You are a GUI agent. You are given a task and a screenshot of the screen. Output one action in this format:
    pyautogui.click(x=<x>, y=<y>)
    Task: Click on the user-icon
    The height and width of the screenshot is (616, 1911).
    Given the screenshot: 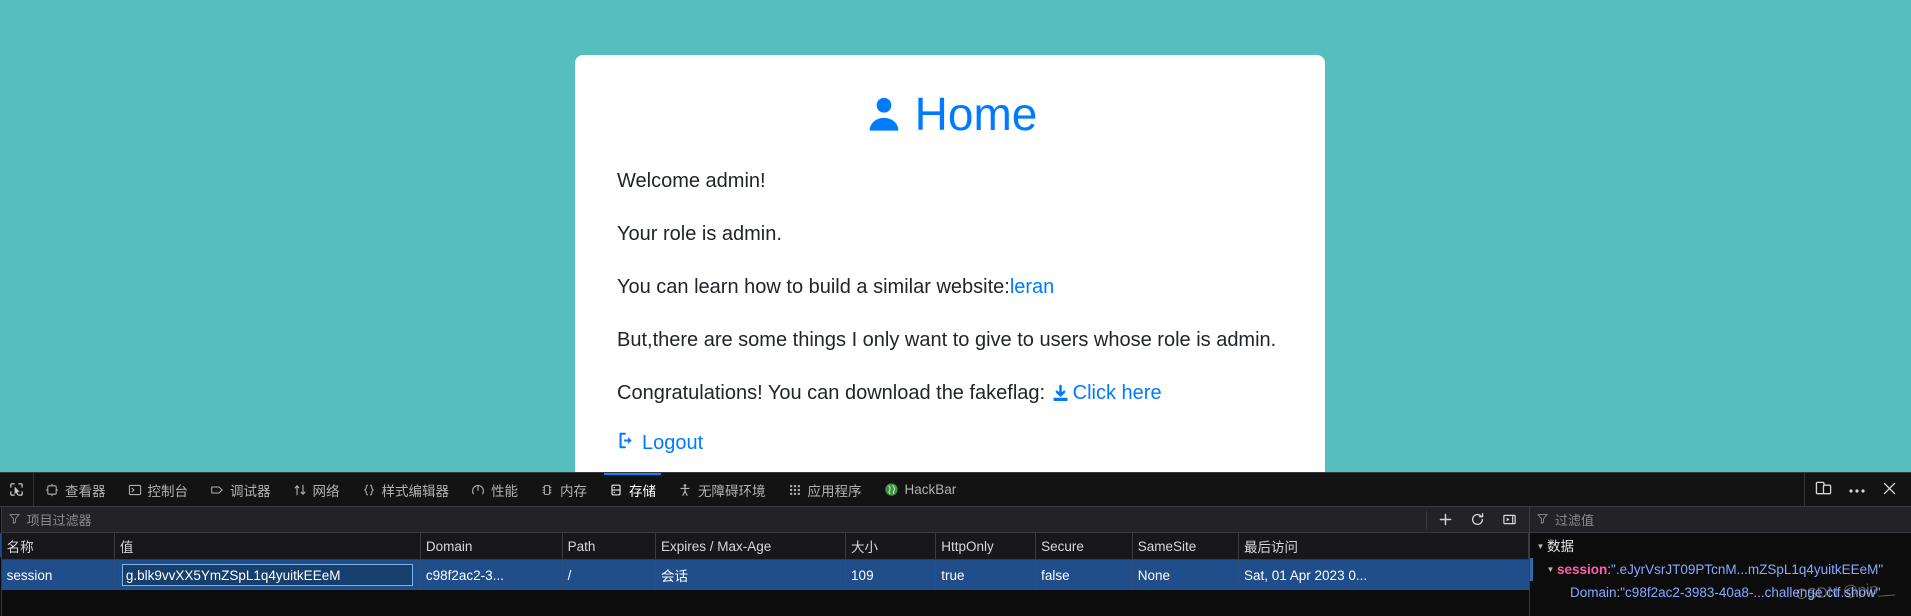 What is the action you would take?
    pyautogui.click(x=884, y=114)
    